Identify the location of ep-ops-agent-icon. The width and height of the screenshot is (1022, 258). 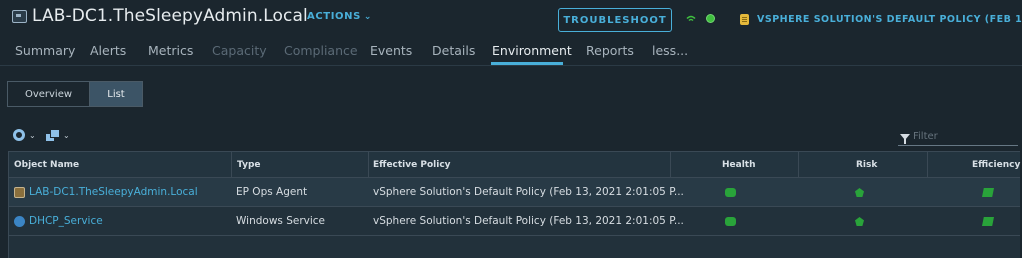
(19, 192).